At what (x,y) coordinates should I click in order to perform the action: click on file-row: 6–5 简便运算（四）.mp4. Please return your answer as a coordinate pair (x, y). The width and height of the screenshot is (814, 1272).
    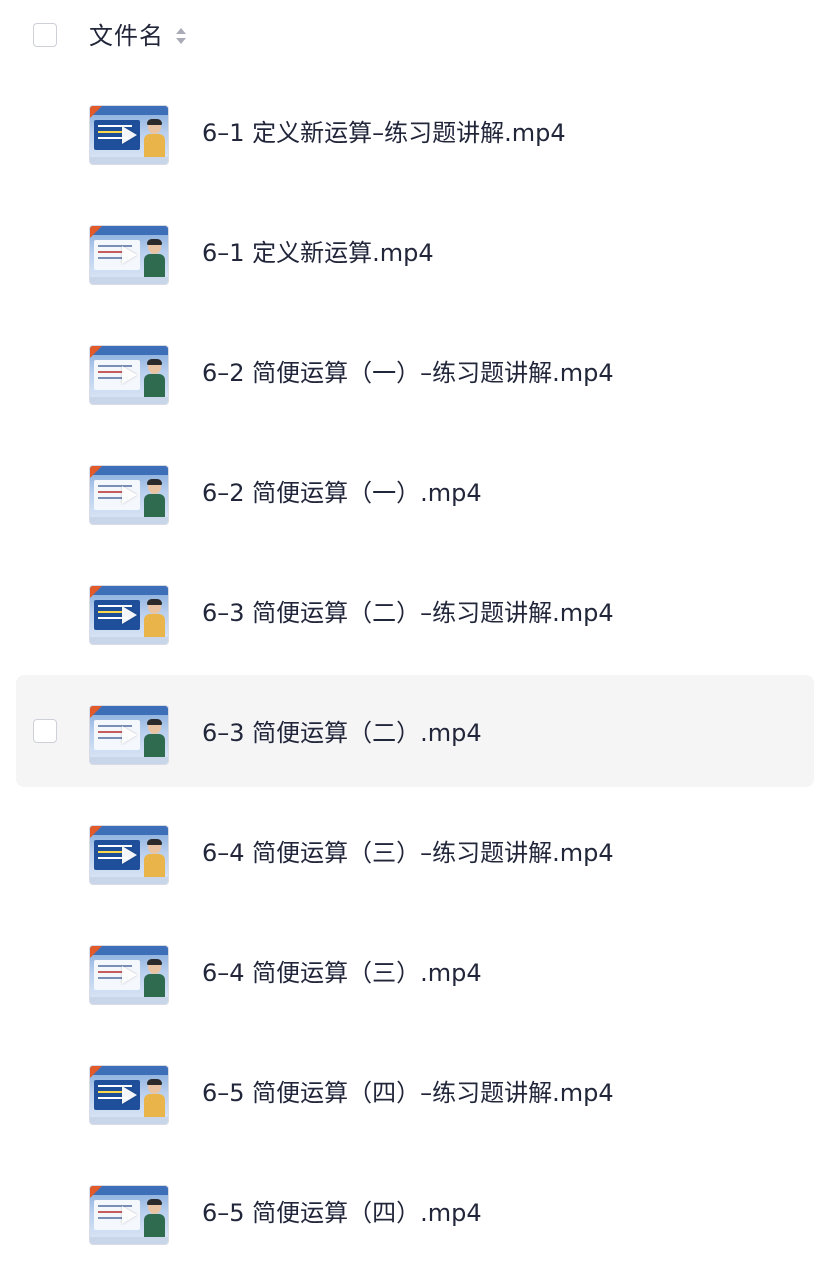
    Looking at the image, I should click on (415, 1211).